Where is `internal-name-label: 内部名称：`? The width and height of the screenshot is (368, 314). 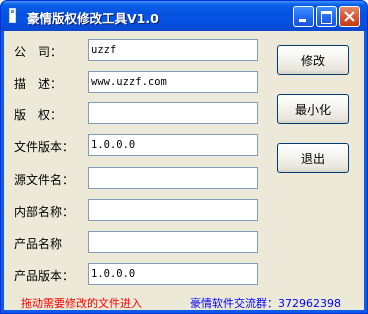 internal-name-label: 内部名称： is located at coordinates (44, 212).